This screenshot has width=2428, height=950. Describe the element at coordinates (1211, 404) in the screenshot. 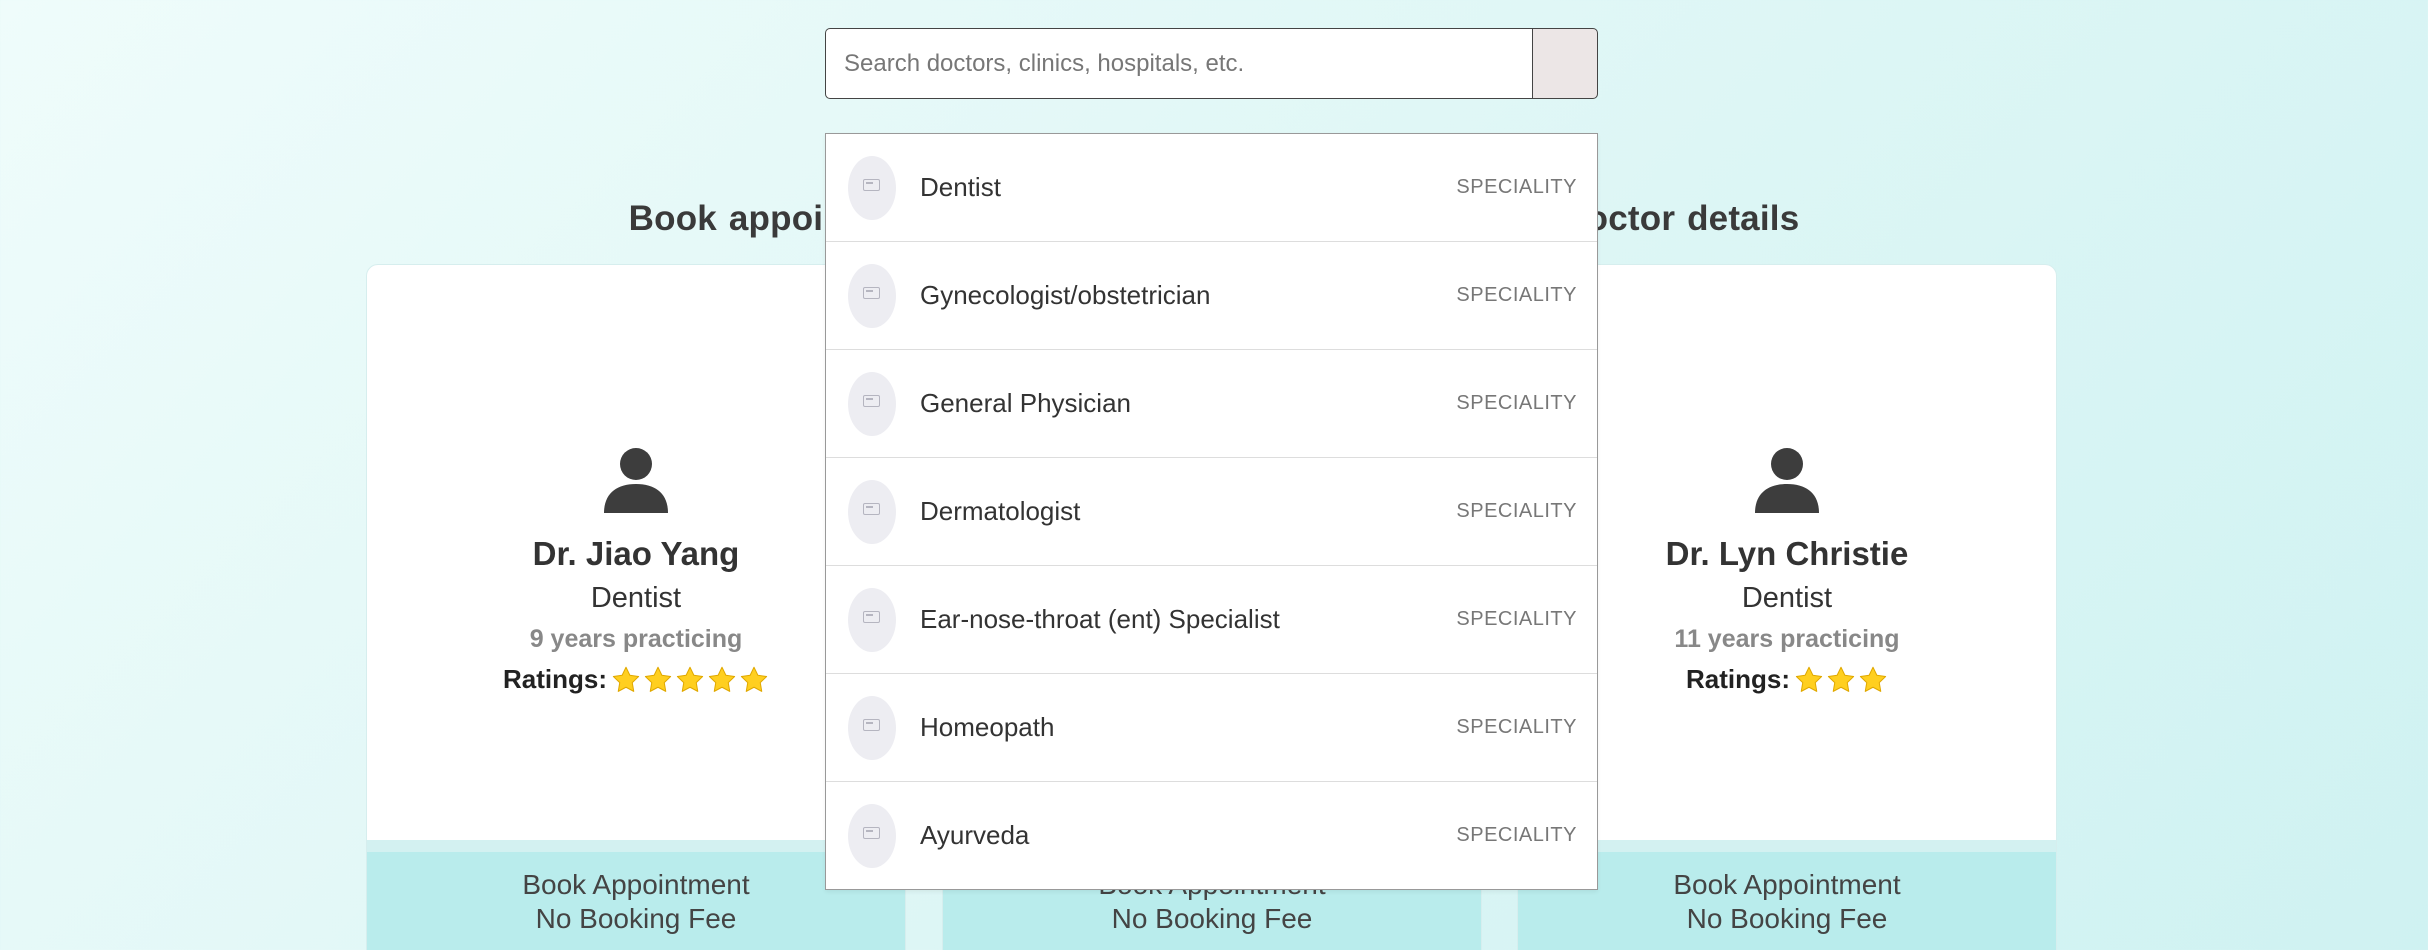

I see `suggestion-item: General Physician SPECIALITY` at that location.